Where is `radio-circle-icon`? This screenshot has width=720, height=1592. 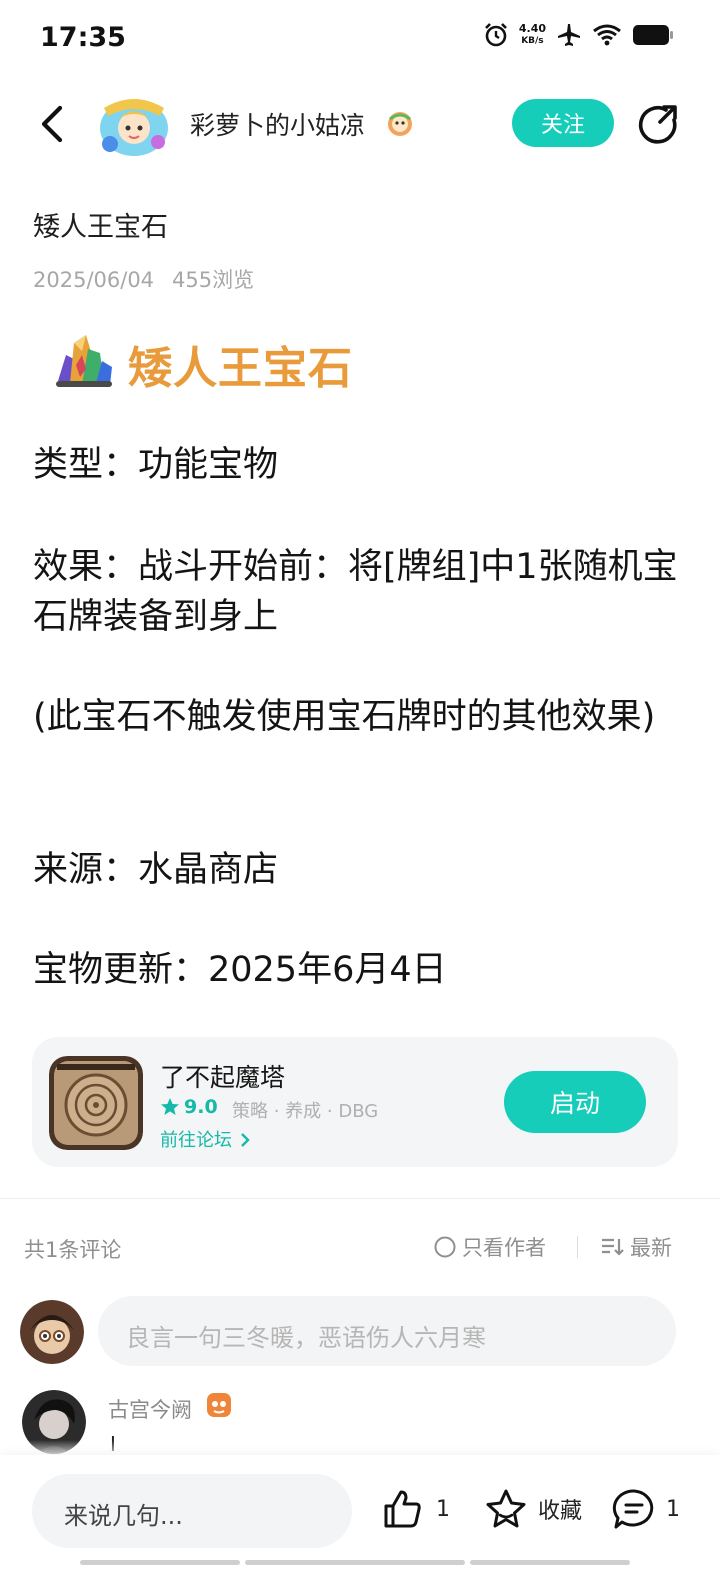 radio-circle-icon is located at coordinates (445, 1247).